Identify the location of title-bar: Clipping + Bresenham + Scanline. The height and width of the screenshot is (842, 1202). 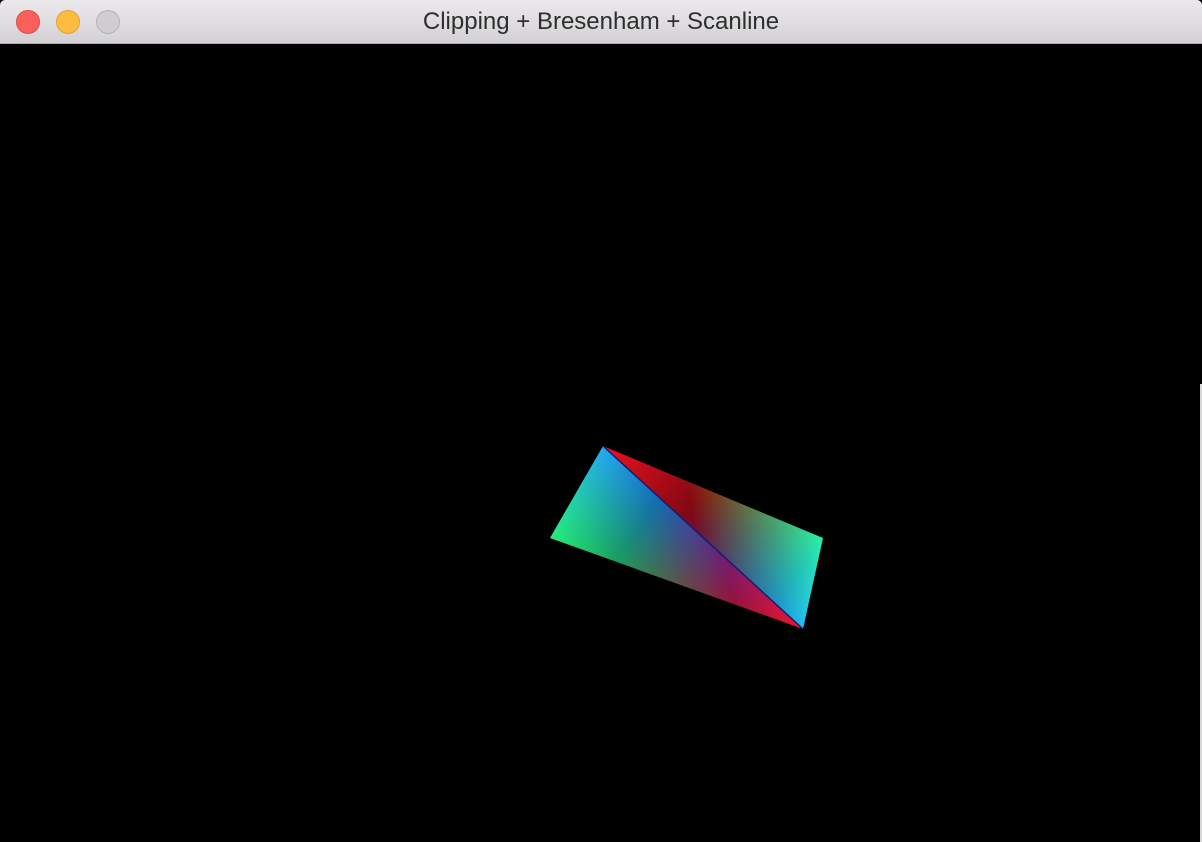
(601, 22).